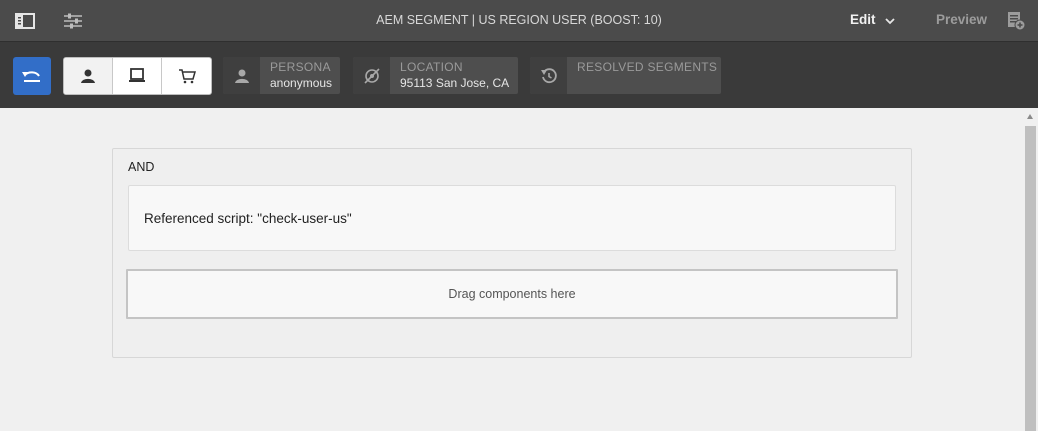 This screenshot has width=1038, height=431. I want to click on location-off-icon, so click(371, 75).